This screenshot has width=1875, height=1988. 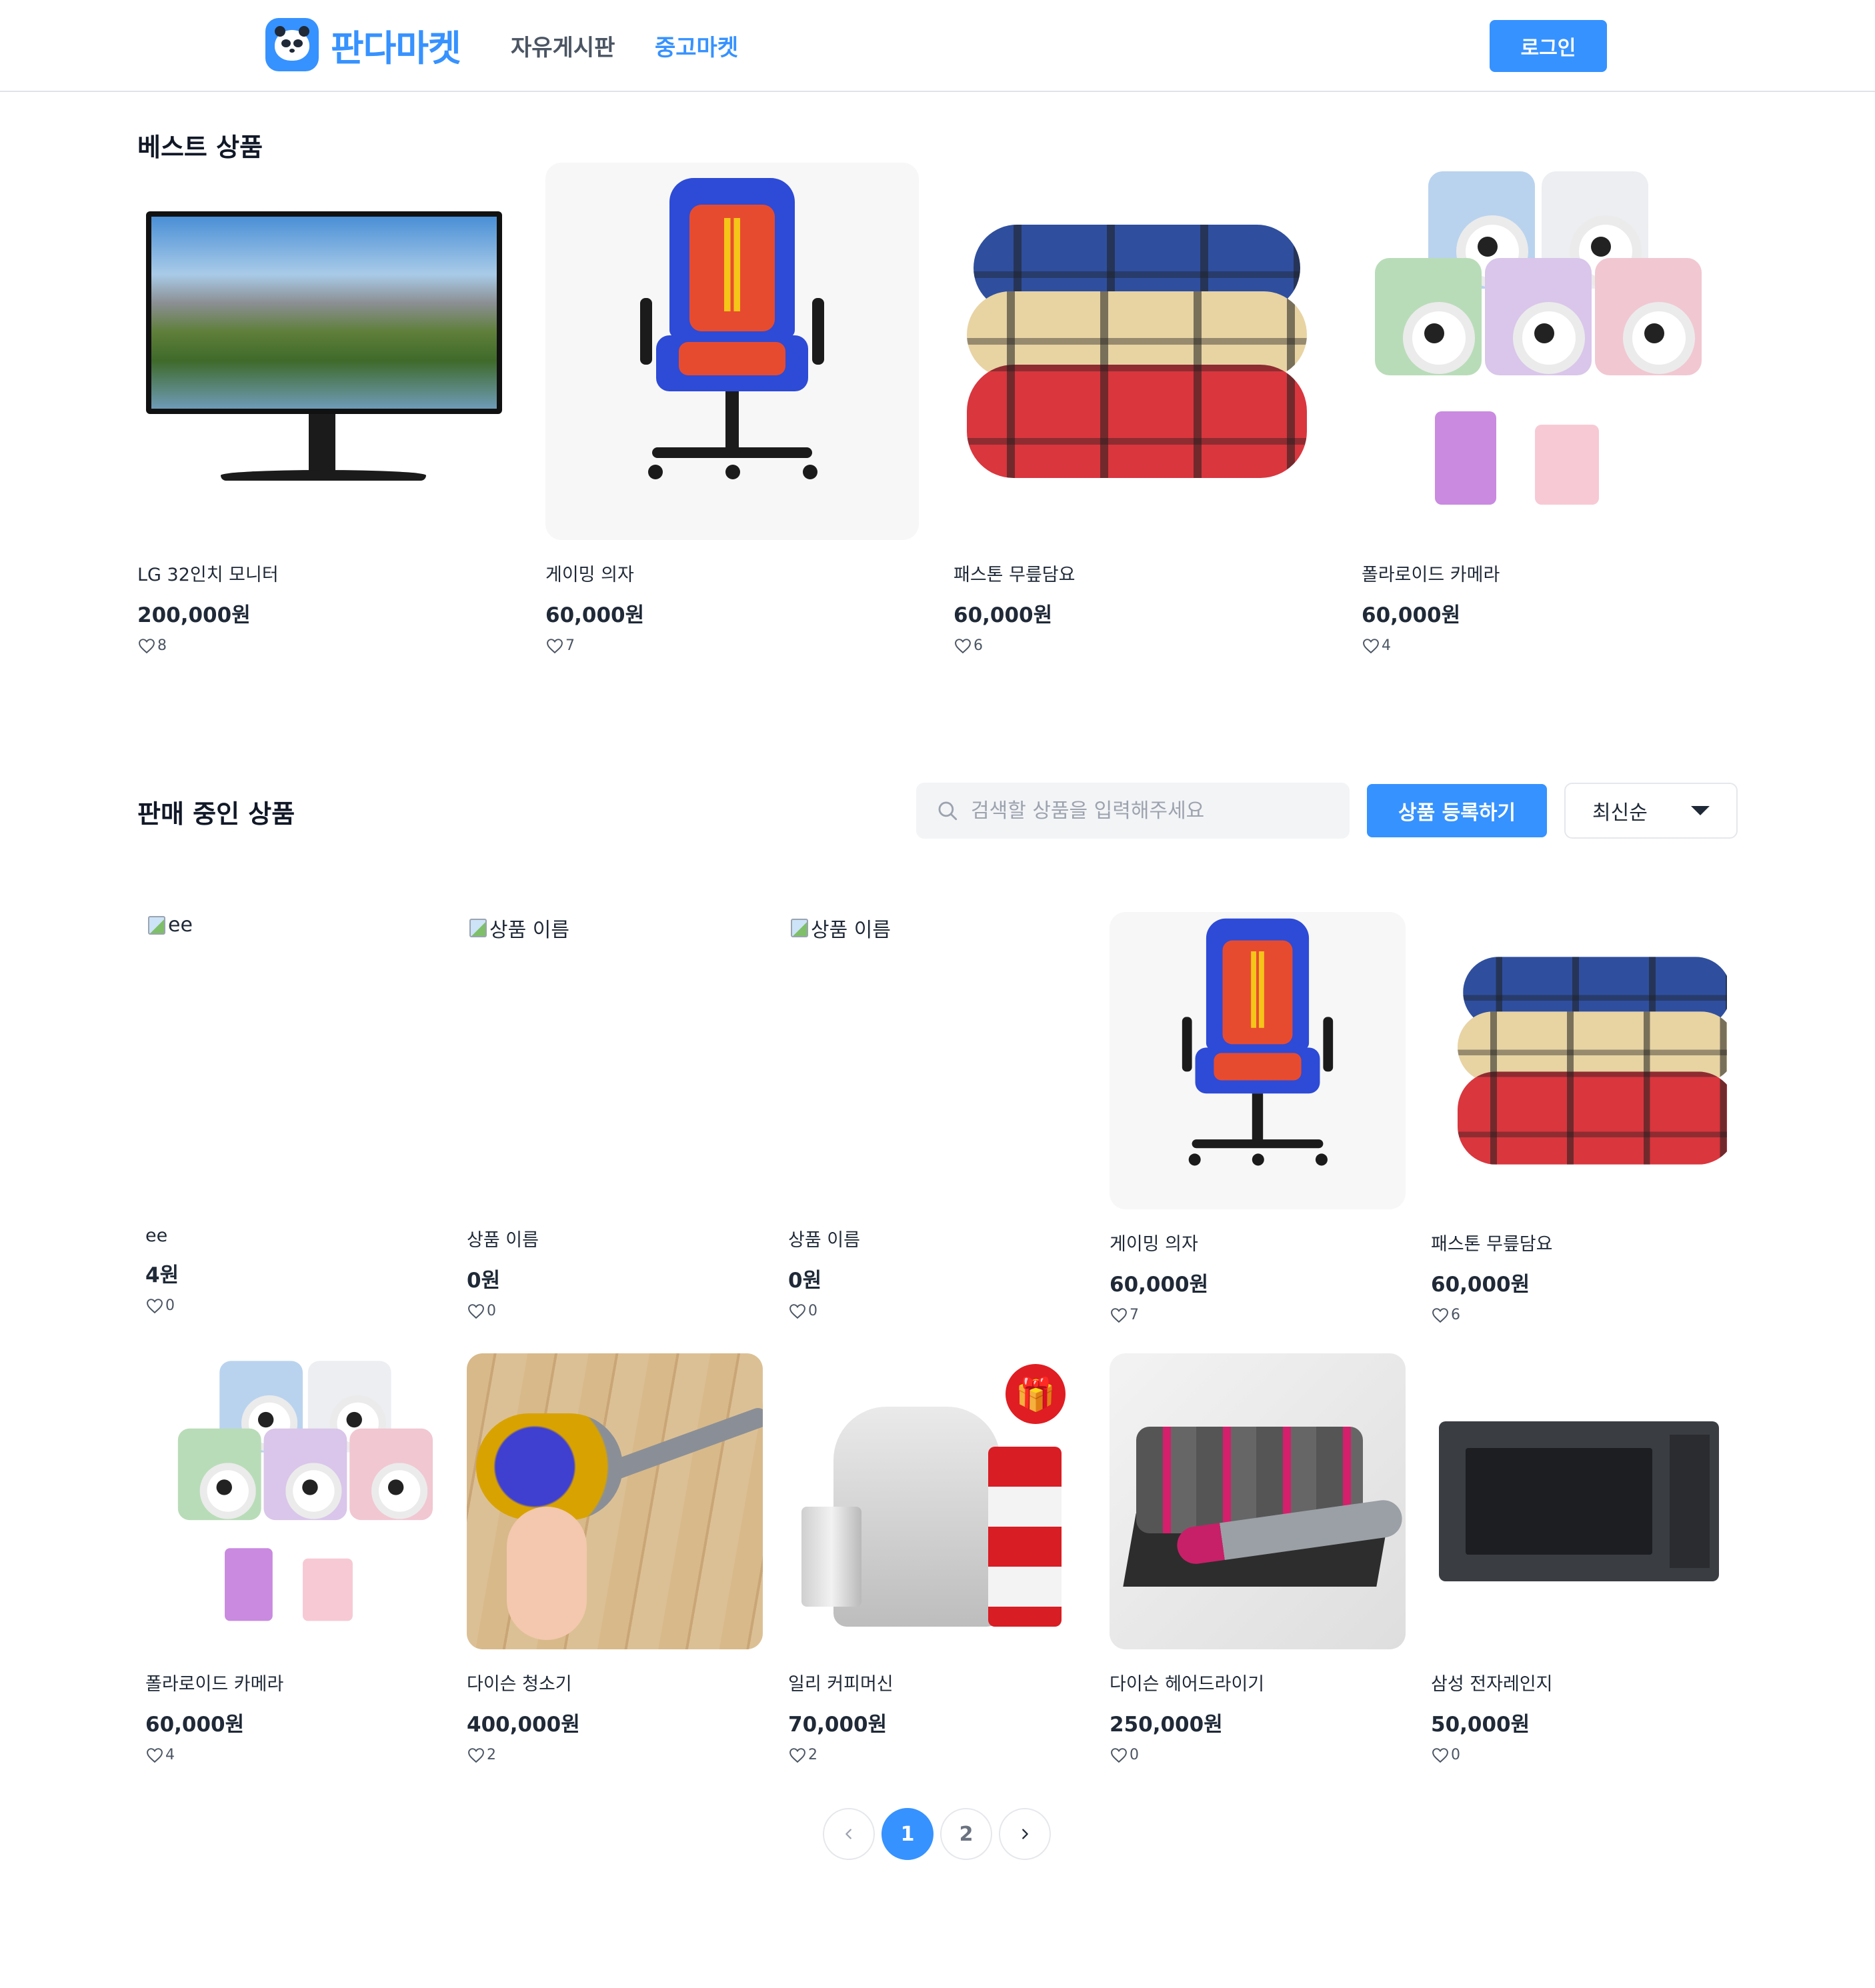 What do you see at coordinates (180, 925) in the screenshot?
I see `image-alt-text: ee` at bounding box center [180, 925].